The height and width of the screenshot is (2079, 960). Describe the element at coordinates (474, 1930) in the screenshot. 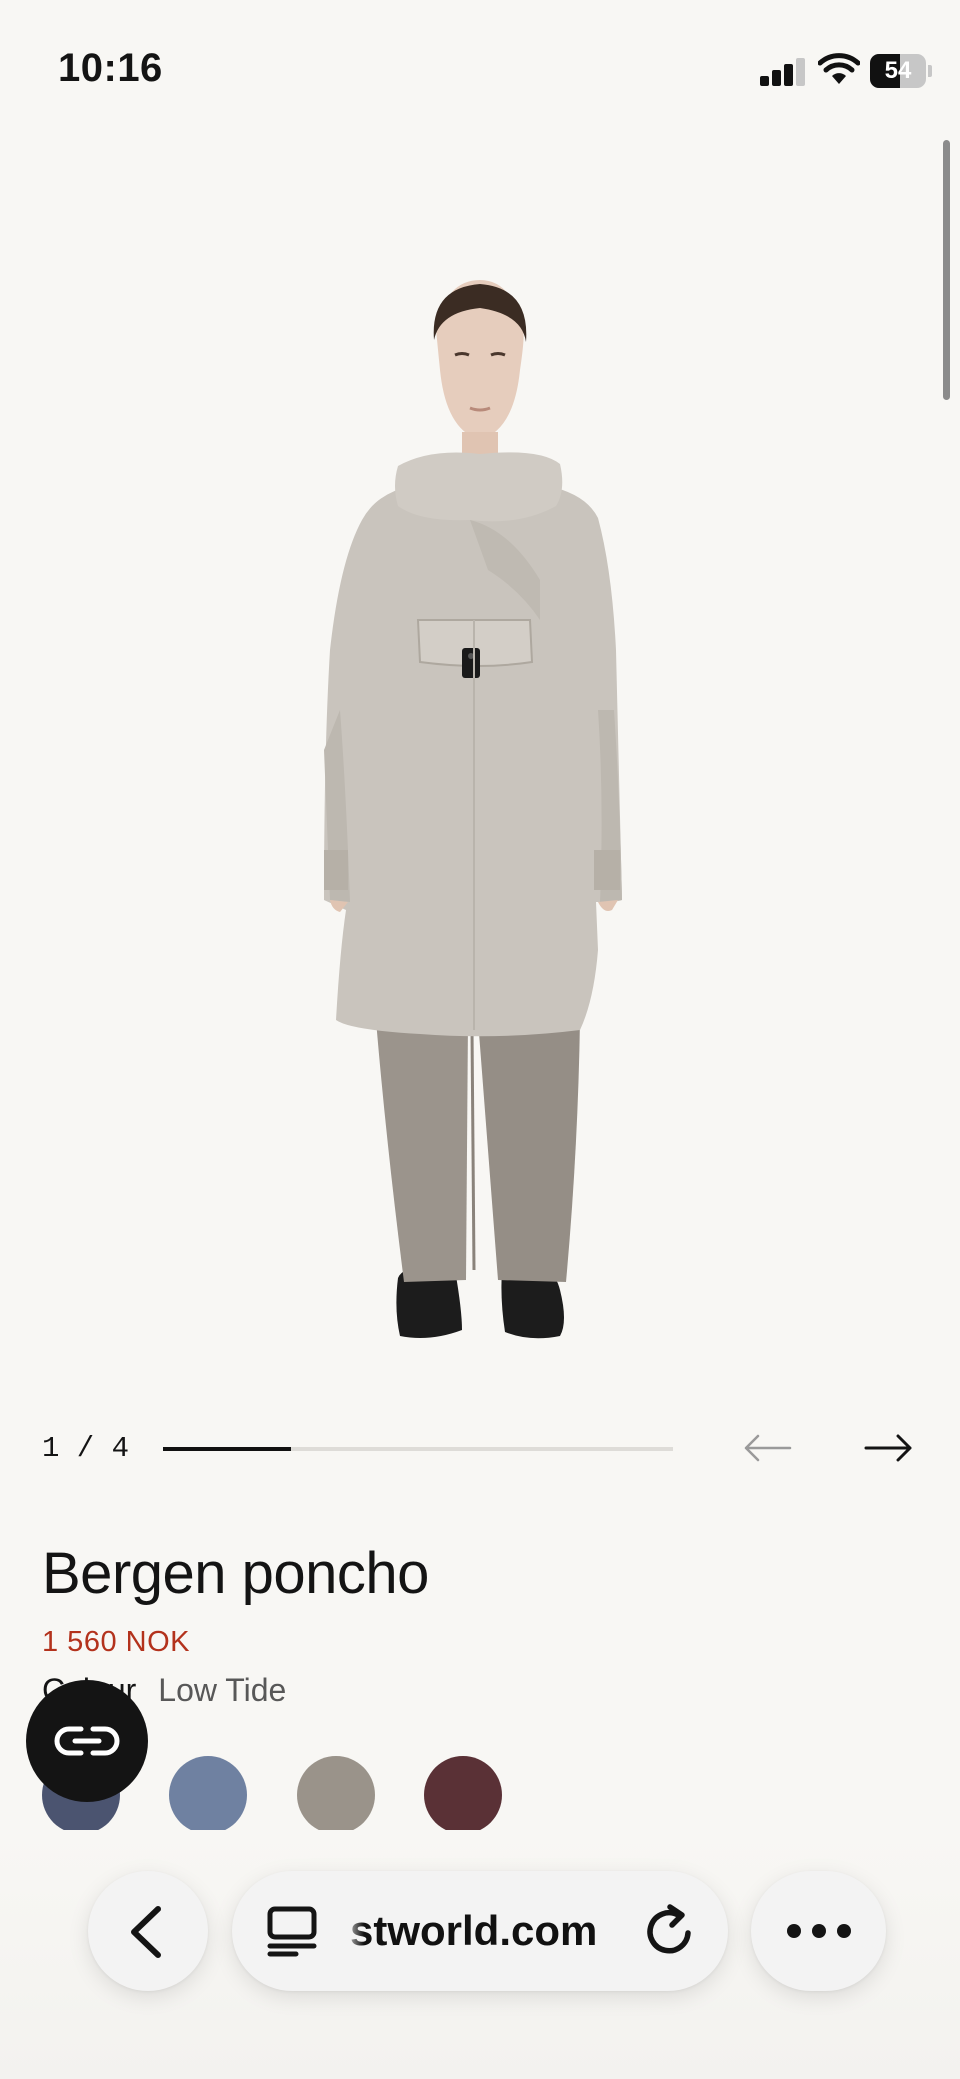

I see `browser-url: stworld.com` at that location.